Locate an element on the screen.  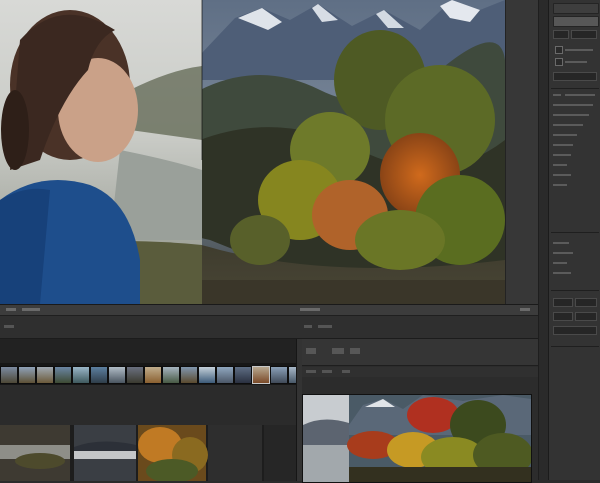
panel-tab-selected is located at coordinates (576, 21).